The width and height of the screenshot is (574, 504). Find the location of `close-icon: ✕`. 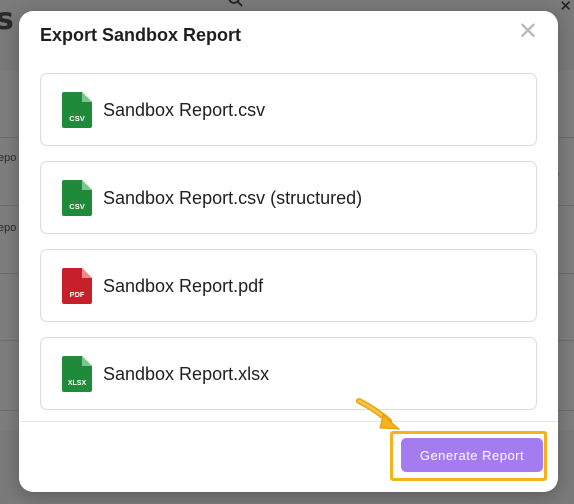

close-icon: ✕ is located at coordinates (528, 32).